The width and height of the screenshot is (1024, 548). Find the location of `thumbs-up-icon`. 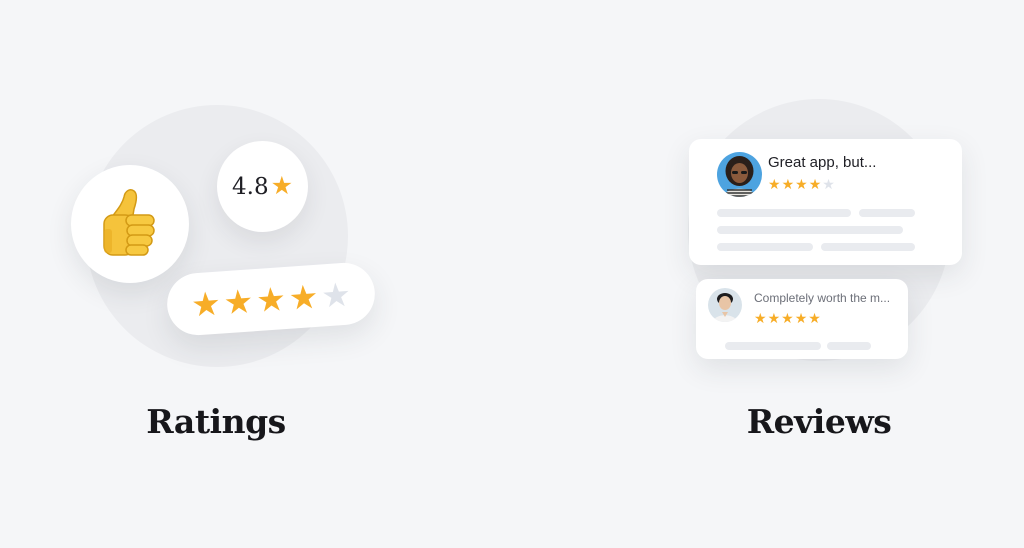

thumbs-up-icon is located at coordinates (129, 222).